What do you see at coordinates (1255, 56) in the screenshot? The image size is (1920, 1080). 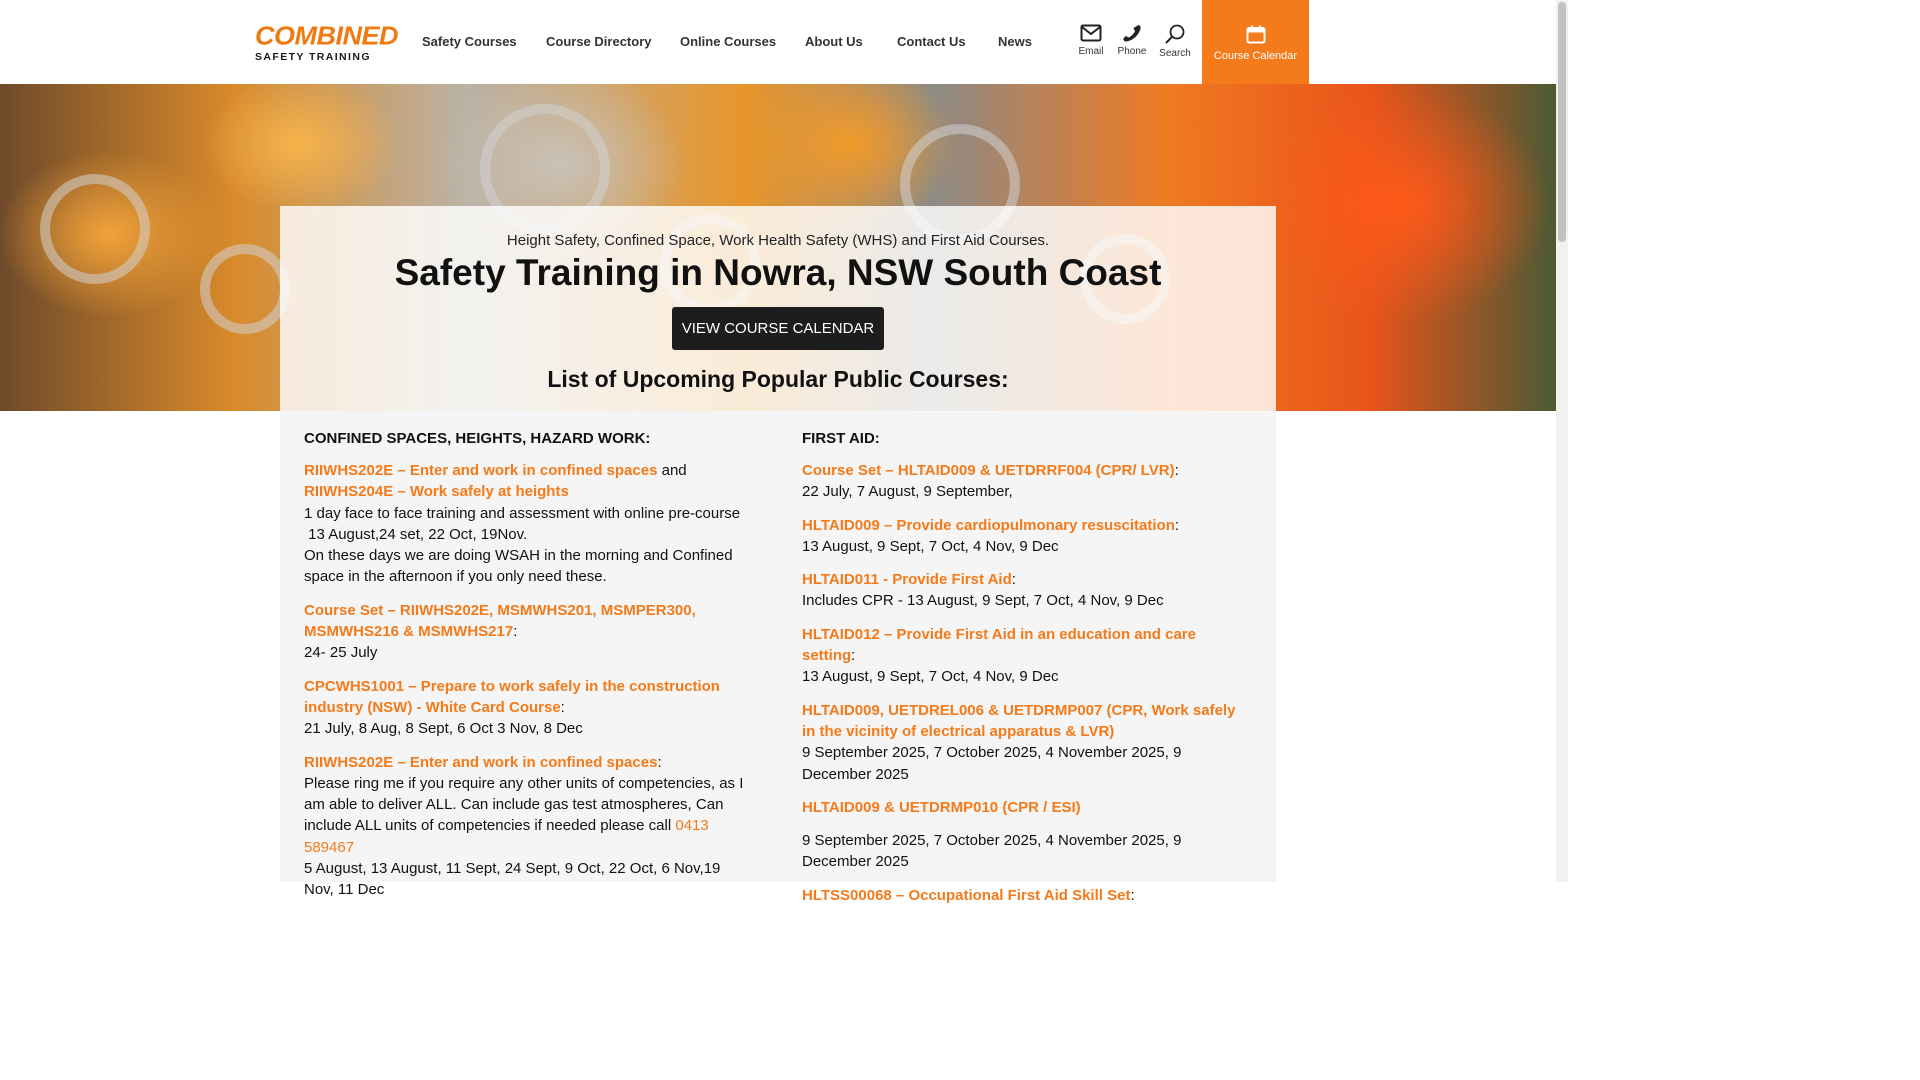 I see `course-calendar-label: Course Calendar` at bounding box center [1255, 56].